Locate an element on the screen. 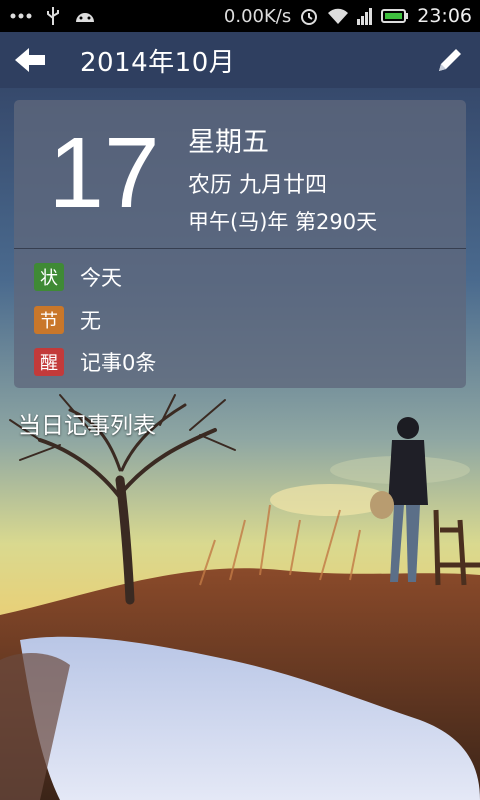 The height and width of the screenshot is (800, 480). back-arrow-icon is located at coordinates (30, 60).